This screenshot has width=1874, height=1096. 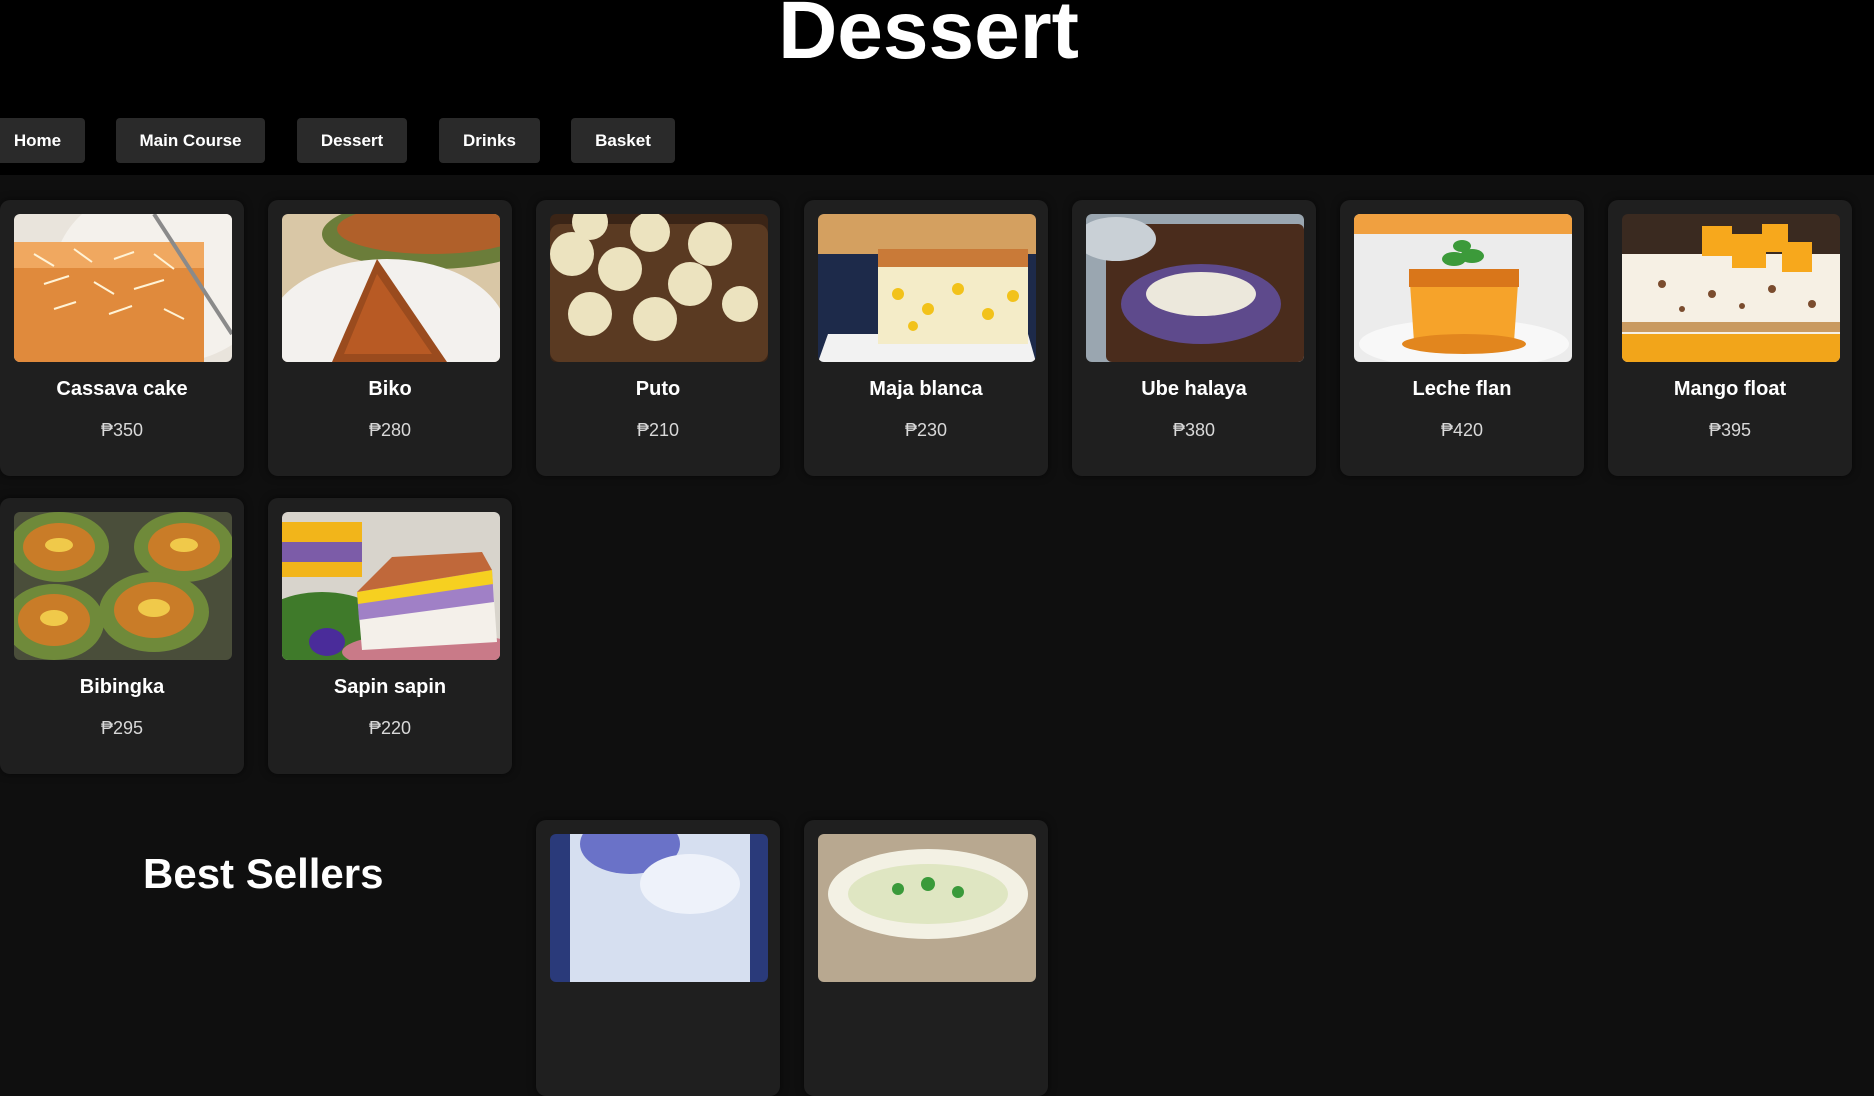 What do you see at coordinates (391, 586) in the screenshot?
I see `sapin-sapin-image` at bounding box center [391, 586].